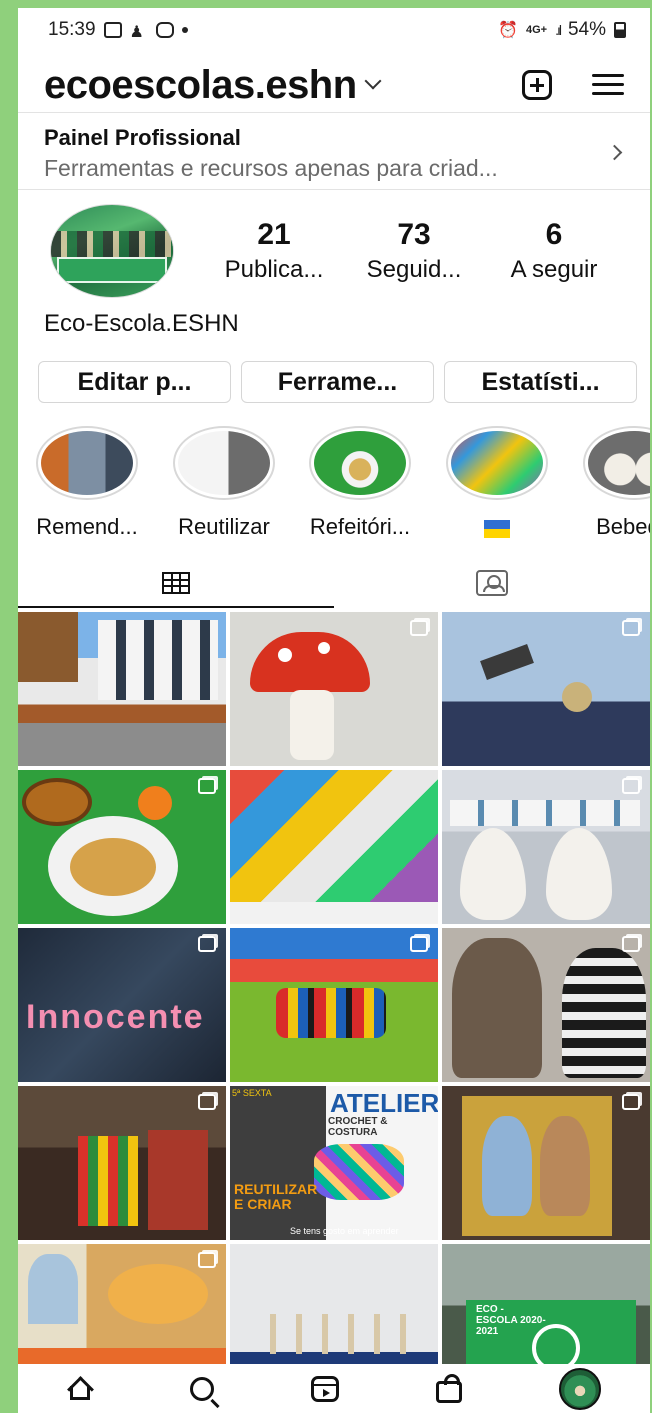 The width and height of the screenshot is (652, 1413). What do you see at coordinates (224, 483) in the screenshot?
I see `highlight-item: Reutilizar` at bounding box center [224, 483].